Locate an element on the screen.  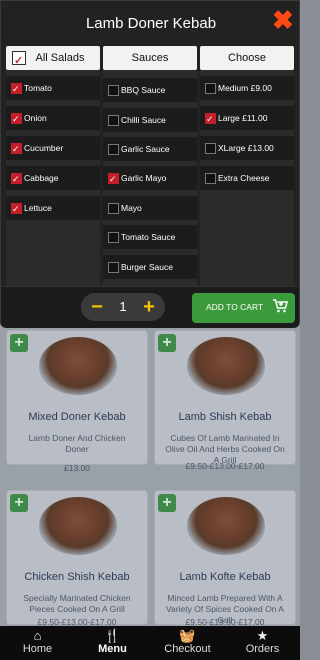
add-to-cart-button: ADD TO CART is located at coordinates (243, 308).